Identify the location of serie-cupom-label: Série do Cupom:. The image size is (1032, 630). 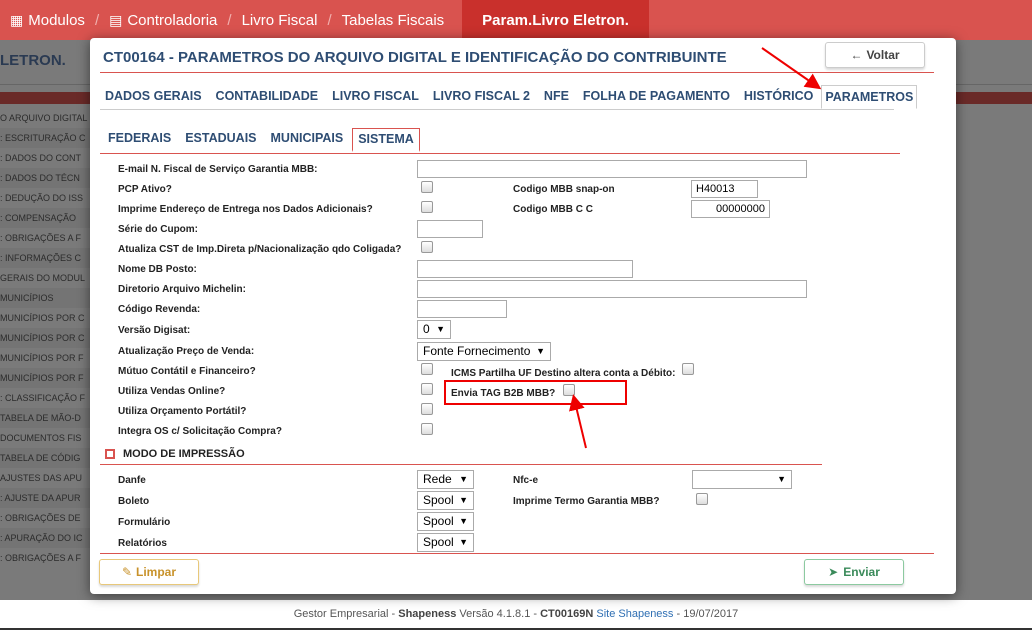
(158, 229).